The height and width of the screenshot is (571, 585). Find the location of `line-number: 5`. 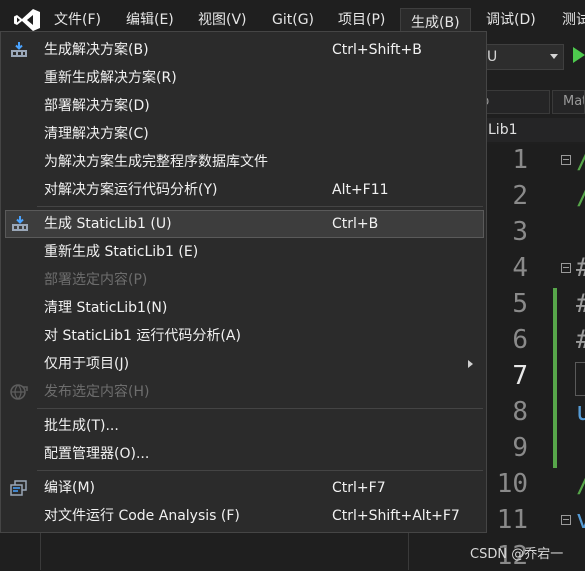

line-number: 5 is located at coordinates (520, 304).